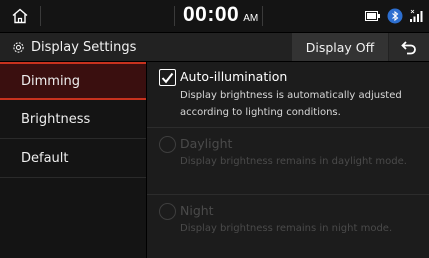  Describe the element at coordinates (197, 210) in the screenshot. I see `option-title: Night` at that location.